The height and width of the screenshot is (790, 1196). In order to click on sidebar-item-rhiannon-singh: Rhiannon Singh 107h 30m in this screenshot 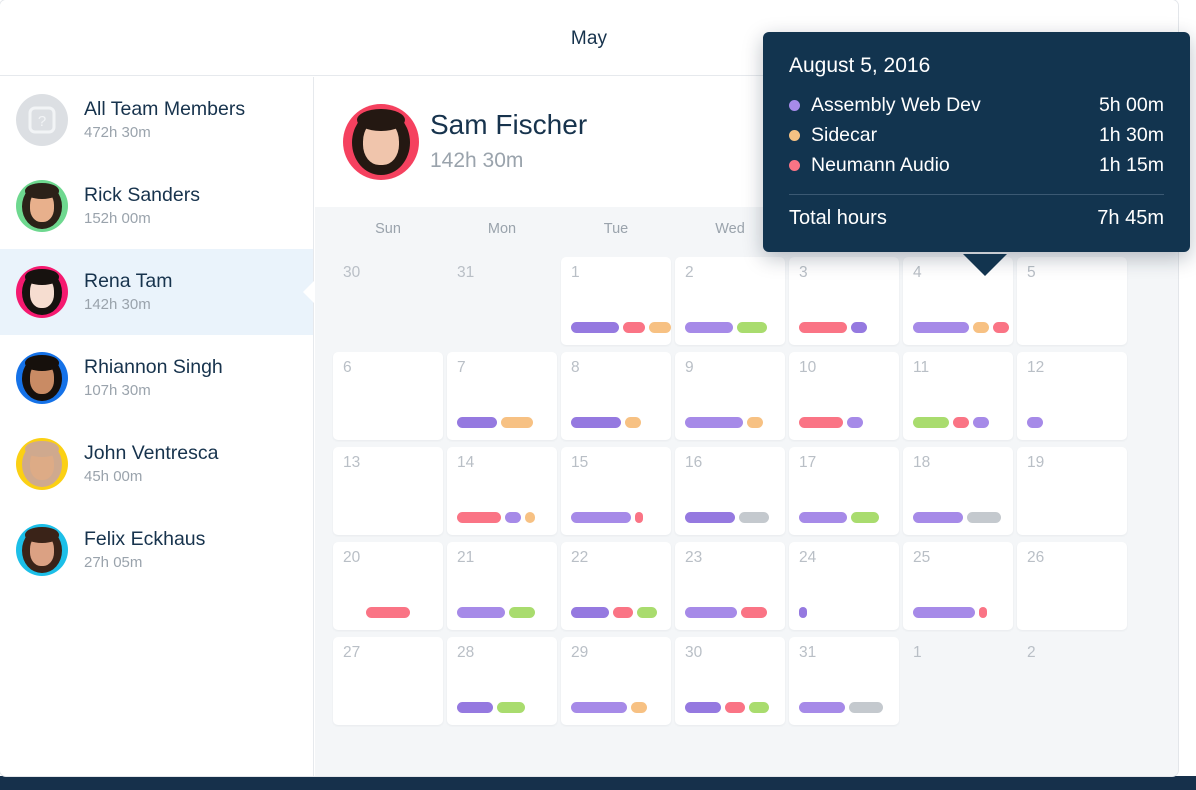, I will do `click(156, 378)`.